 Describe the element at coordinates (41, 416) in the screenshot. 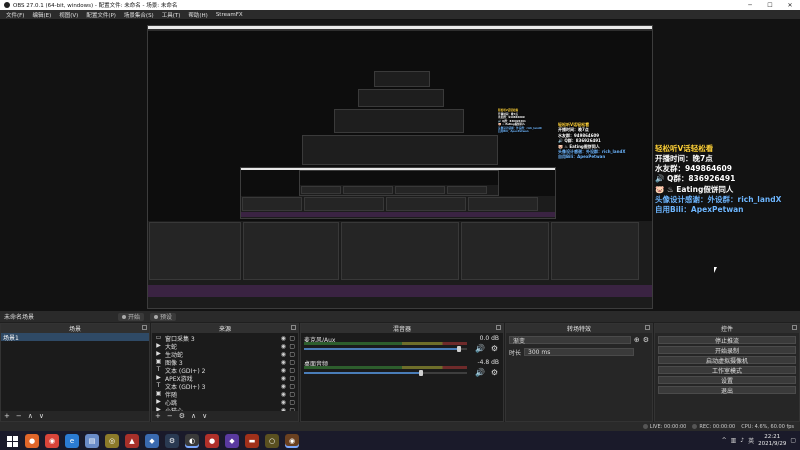

I see `move-scene-down-button: ∨` at that location.